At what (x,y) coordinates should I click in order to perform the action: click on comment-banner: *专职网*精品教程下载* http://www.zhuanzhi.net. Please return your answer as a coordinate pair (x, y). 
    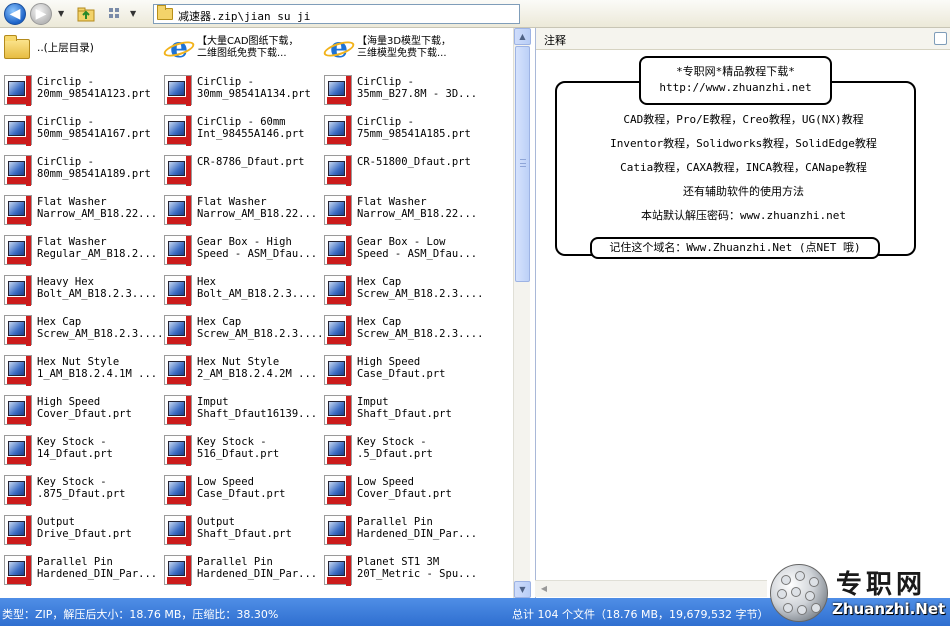
    Looking at the image, I should click on (735, 80).